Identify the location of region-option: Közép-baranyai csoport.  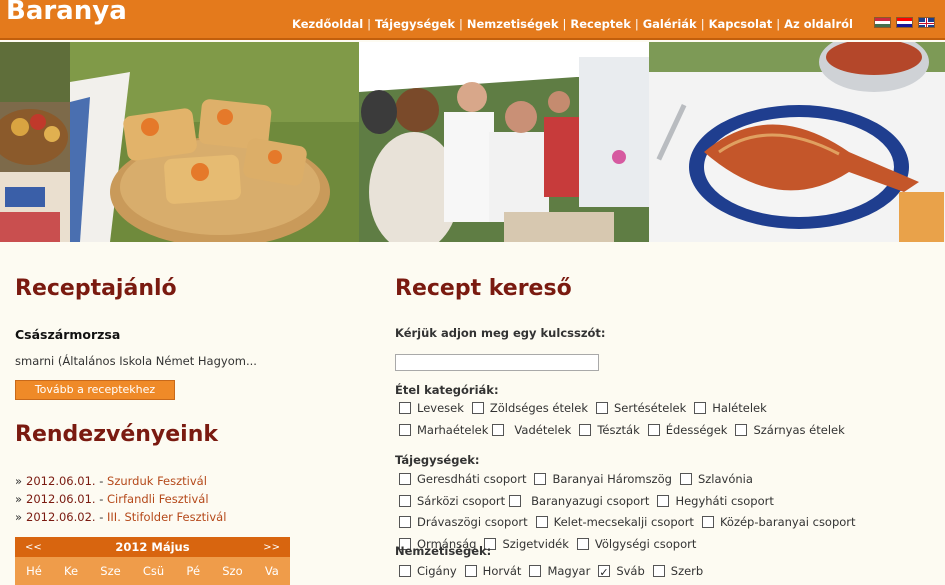
(777, 523).